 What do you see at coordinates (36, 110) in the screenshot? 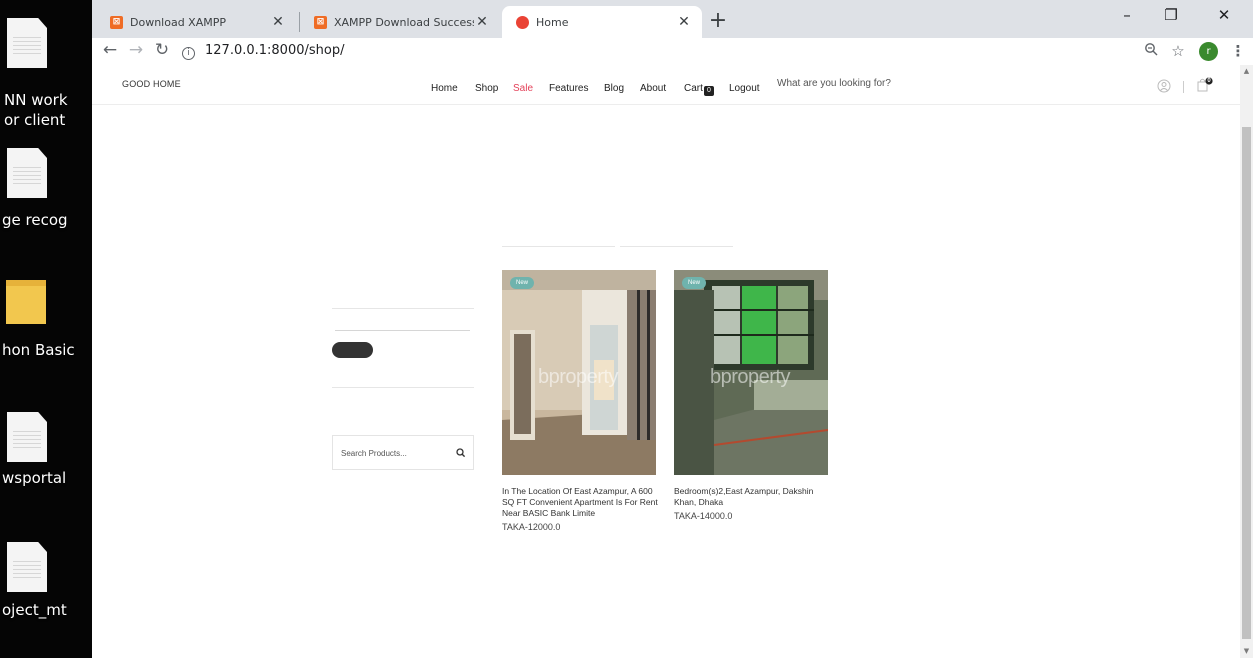
I see `desktop-item-label: NN work or client` at bounding box center [36, 110].